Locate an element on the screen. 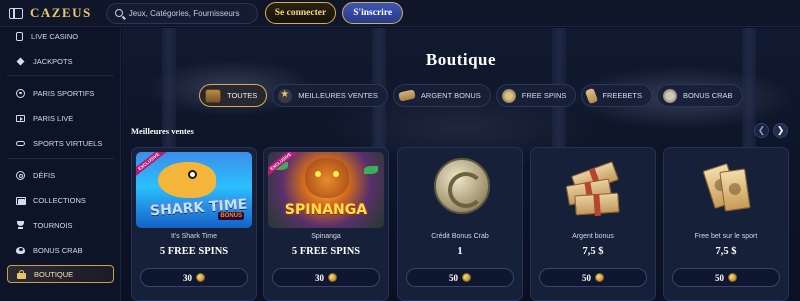 The width and height of the screenshot is (800, 301). game-thumbnail: SHARK TIME BONUS EXCLUSIVE is located at coordinates (194, 190).